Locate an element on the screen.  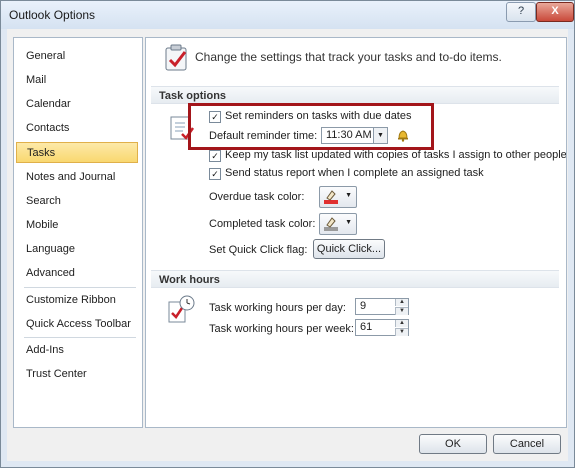
nav-item-customize-ribbon: Customize Ribbon is located at coordinates (77, 300).